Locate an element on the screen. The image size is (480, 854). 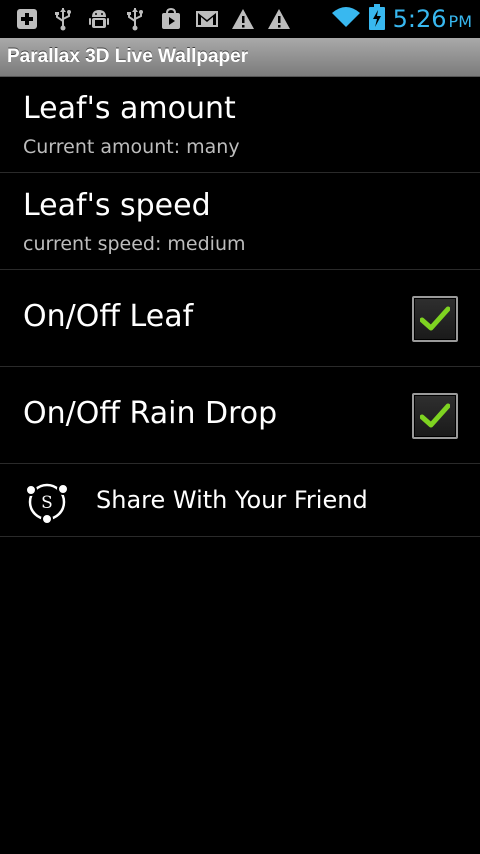
share-with-friend-item: S Share With Your Friend is located at coordinates (240, 500).